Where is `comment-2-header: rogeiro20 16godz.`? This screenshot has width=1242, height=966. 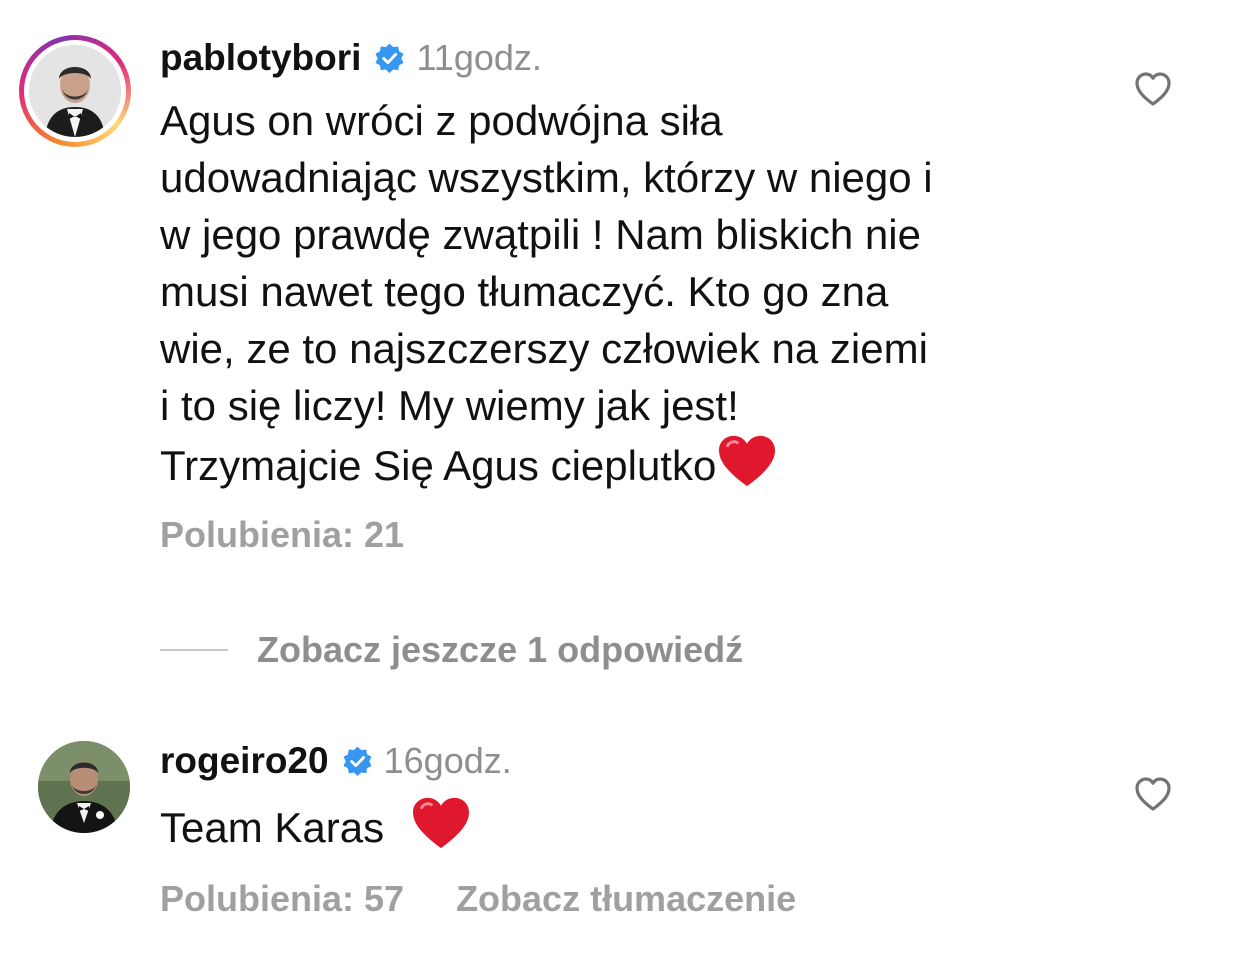
comment-2-header: rogeiro20 16godz. is located at coordinates (336, 761).